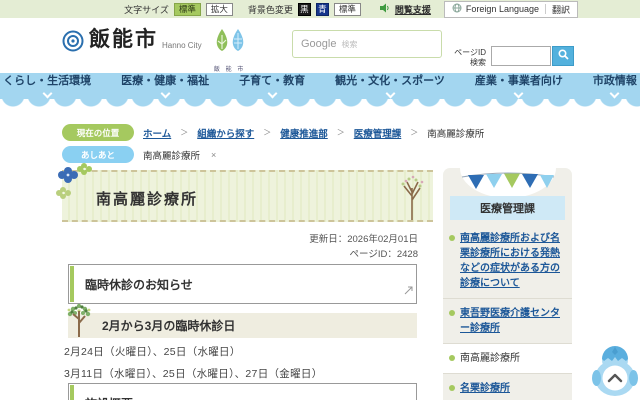 The height and width of the screenshot is (400, 640). What do you see at coordinates (147, 199) in the screenshot?
I see `page-title: 南高麗診療所` at bounding box center [147, 199].